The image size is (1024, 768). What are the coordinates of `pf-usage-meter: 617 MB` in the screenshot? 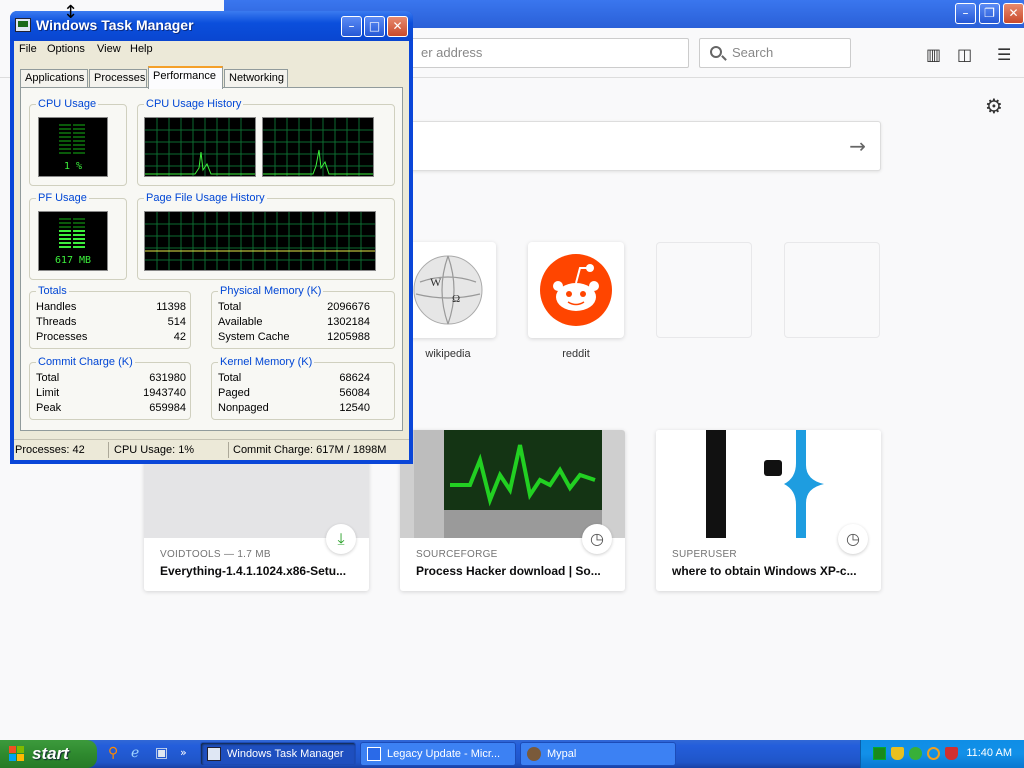 It's located at (73, 241).